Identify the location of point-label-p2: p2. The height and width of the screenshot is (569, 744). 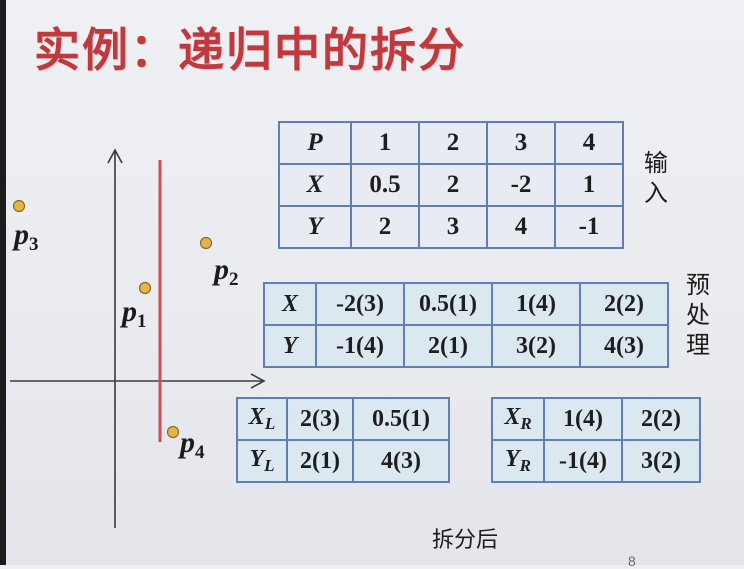
(226, 271).